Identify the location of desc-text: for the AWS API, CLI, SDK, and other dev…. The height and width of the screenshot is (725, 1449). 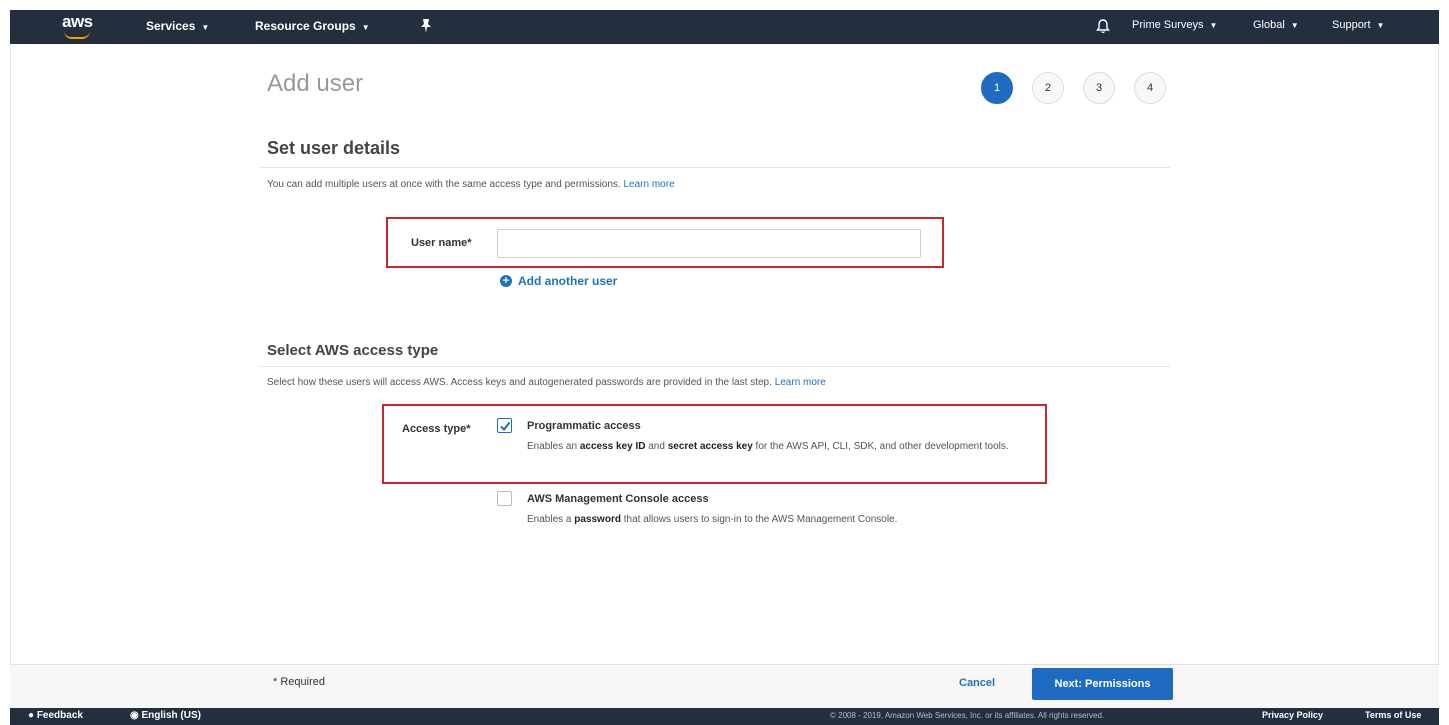
(880, 446).